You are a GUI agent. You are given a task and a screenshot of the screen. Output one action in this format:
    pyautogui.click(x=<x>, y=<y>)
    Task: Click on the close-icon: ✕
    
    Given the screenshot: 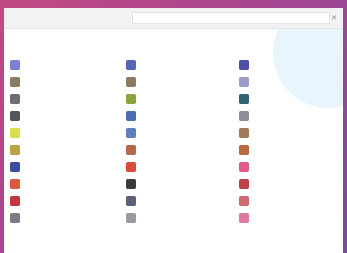 What is the action you would take?
    pyautogui.click(x=334, y=18)
    